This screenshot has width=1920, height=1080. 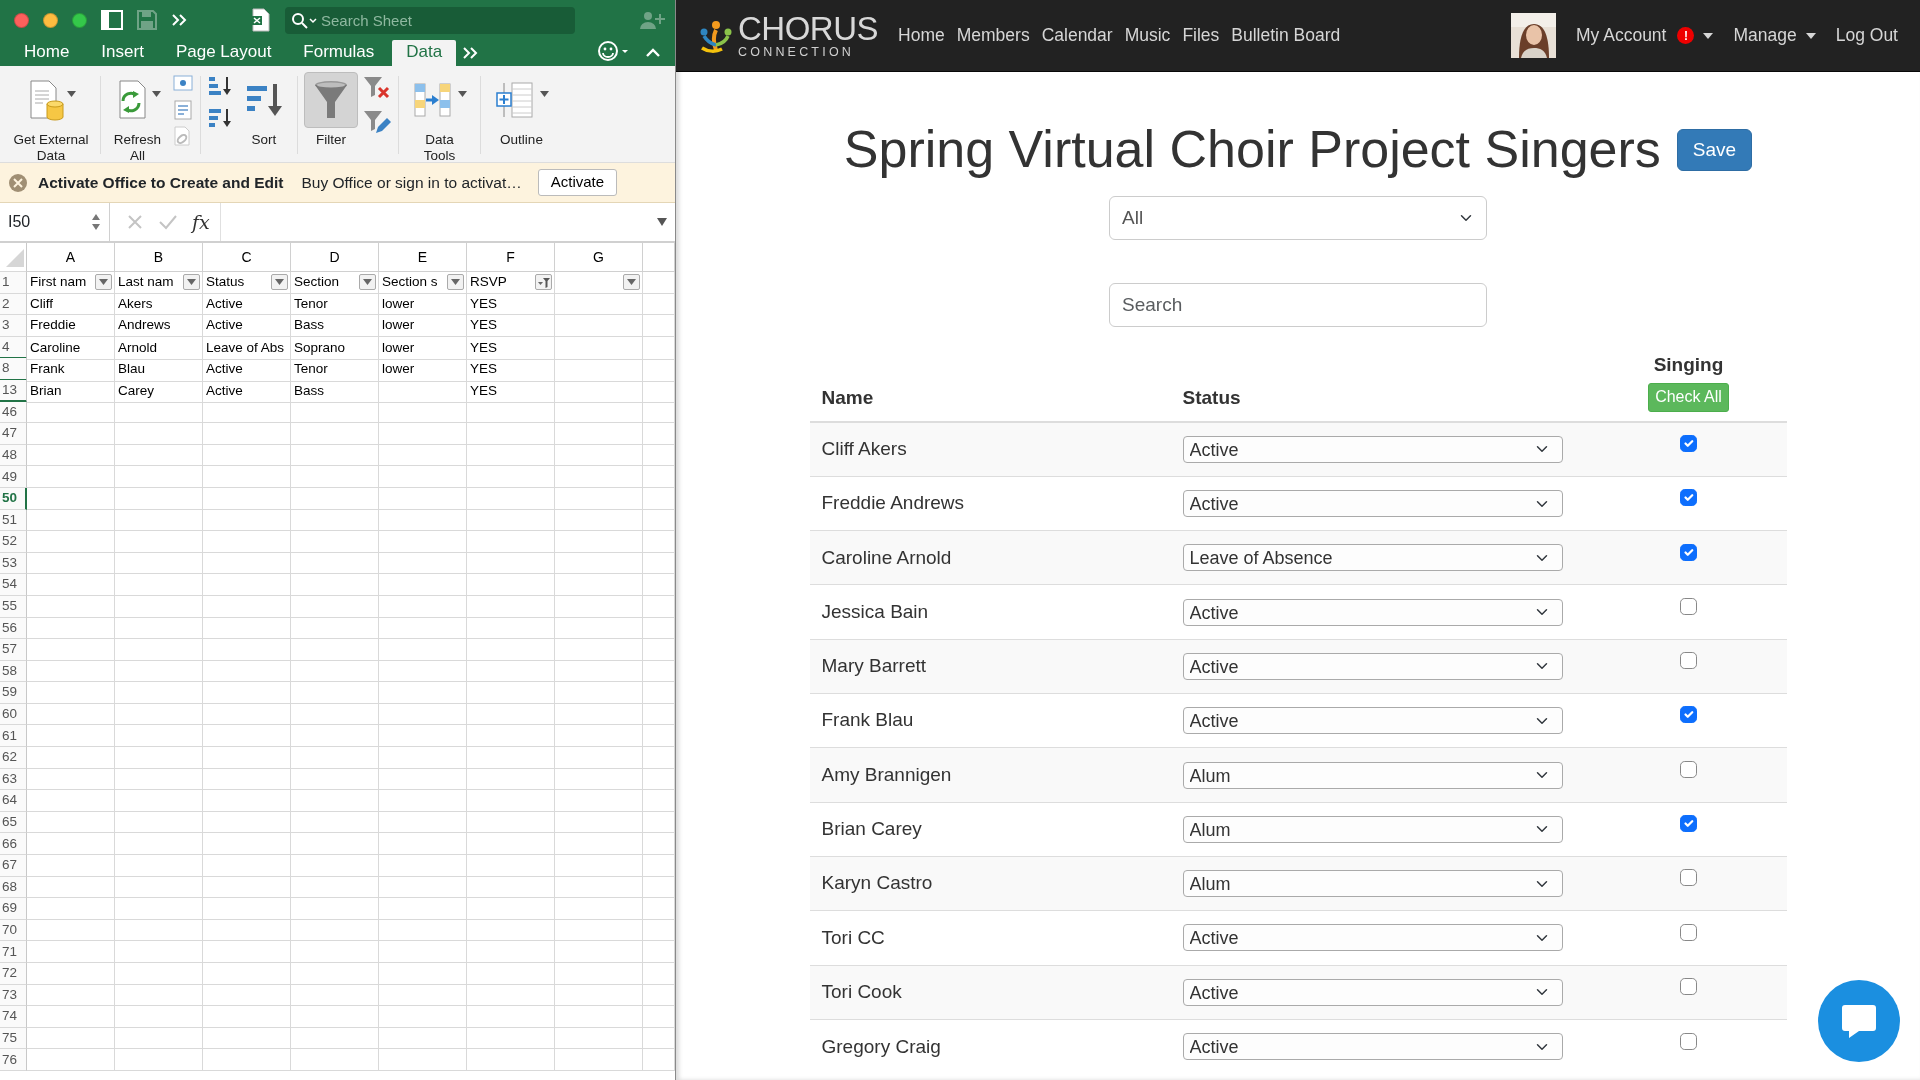 I want to click on row-header: 47, so click(x=13, y=434).